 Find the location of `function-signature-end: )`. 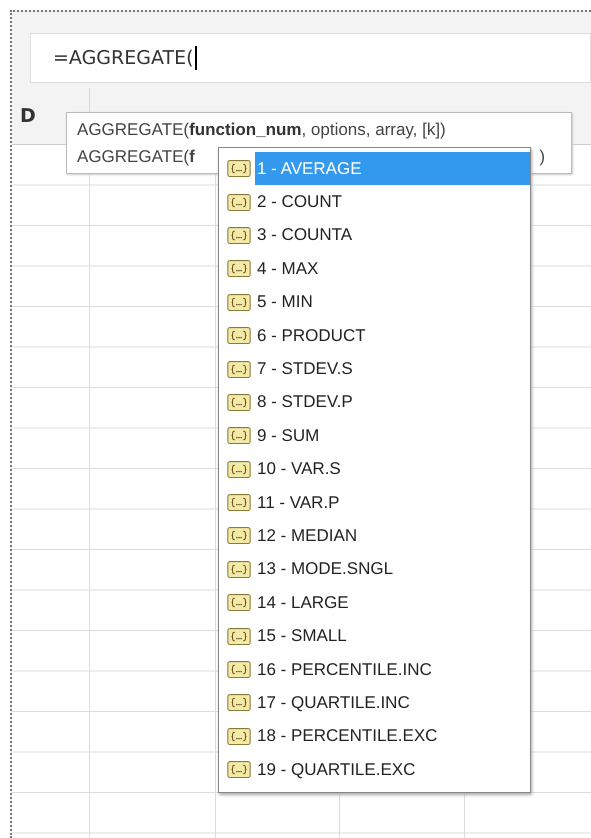

function-signature-end: ) is located at coordinates (542, 157).